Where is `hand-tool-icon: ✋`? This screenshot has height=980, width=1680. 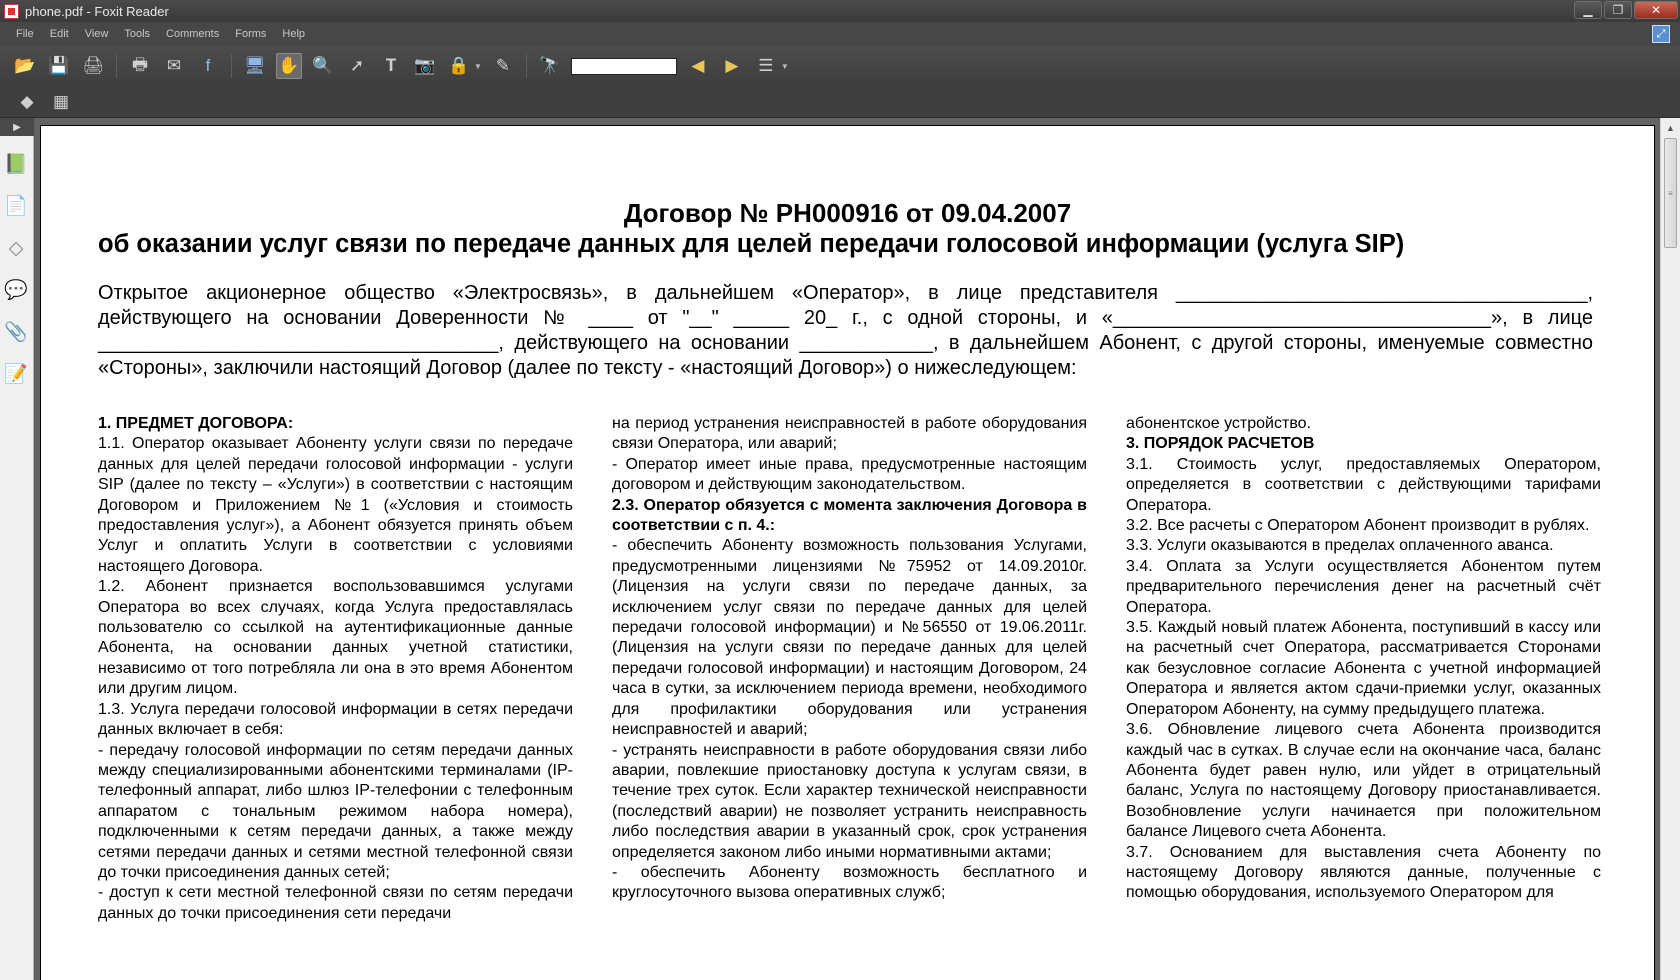 hand-tool-icon: ✋ is located at coordinates (289, 66).